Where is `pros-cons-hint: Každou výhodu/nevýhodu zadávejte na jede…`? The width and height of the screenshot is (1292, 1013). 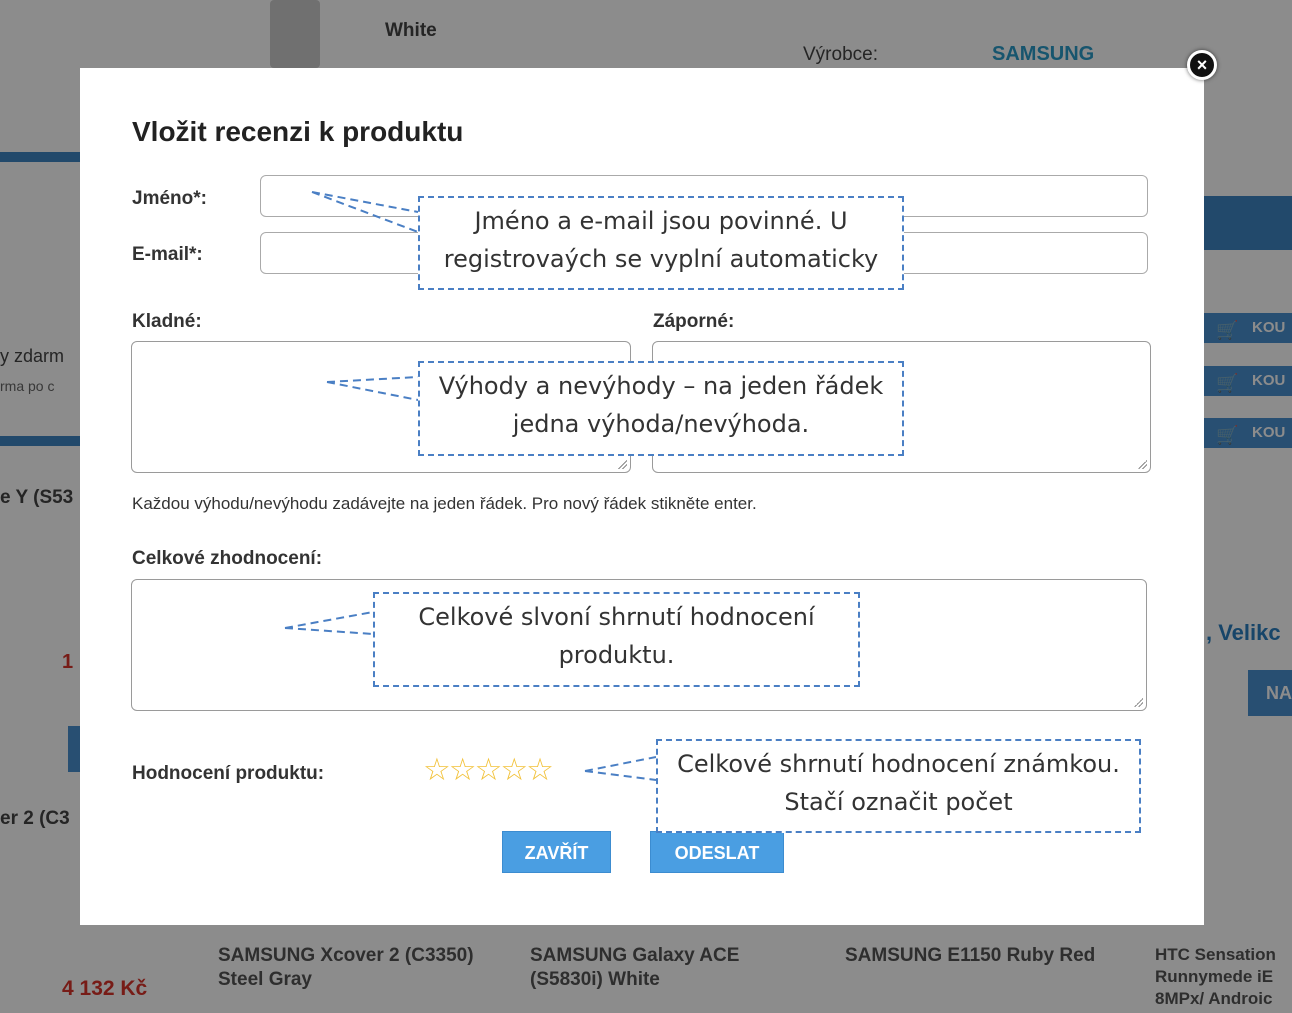
pros-cons-hint: Každou výhodu/nevýhodu zadávejte na jede… is located at coordinates (444, 503).